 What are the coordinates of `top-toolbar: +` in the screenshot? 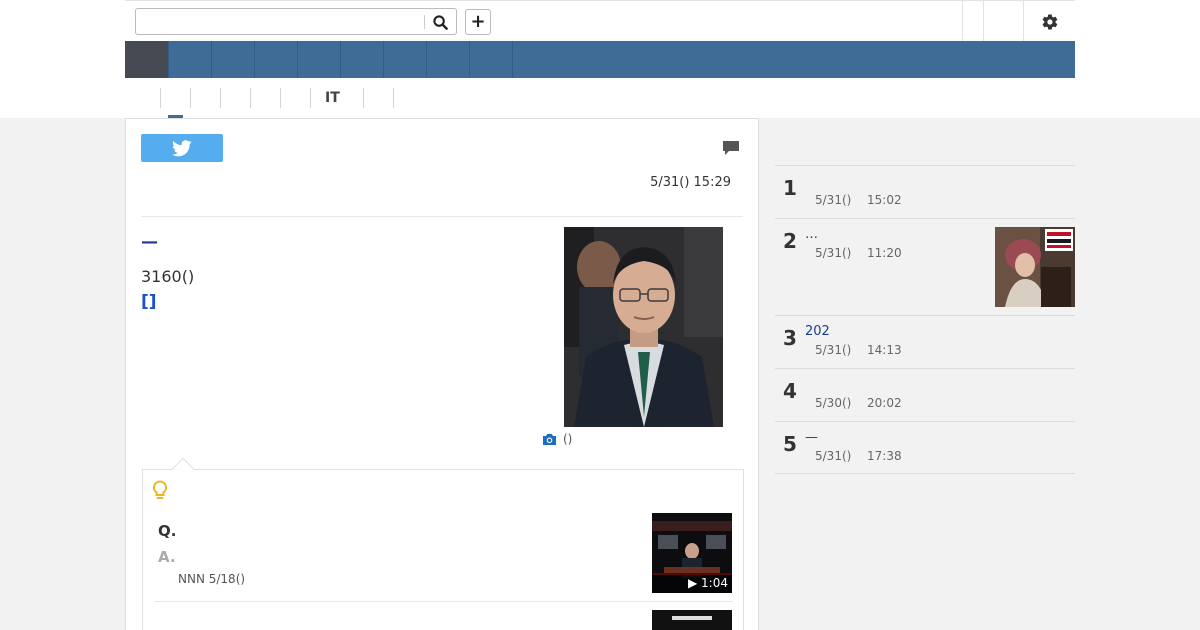 It's located at (600, 20).